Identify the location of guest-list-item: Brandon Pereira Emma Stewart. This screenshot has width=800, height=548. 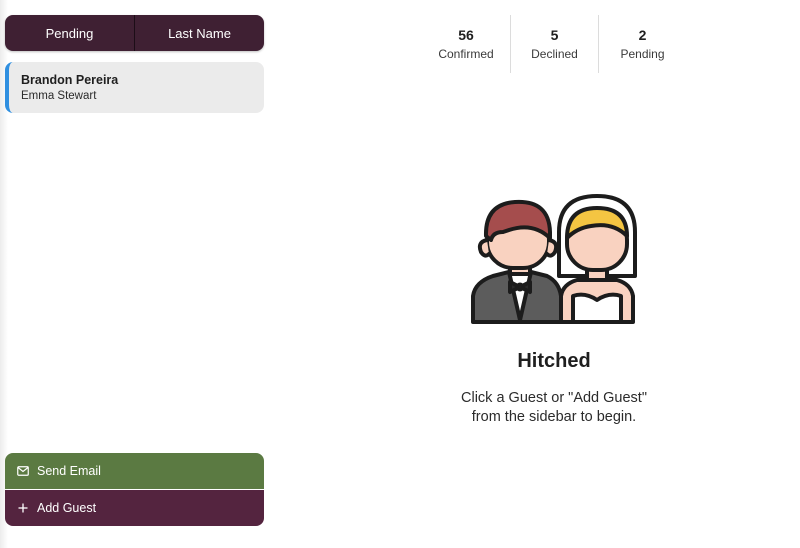
(134, 87).